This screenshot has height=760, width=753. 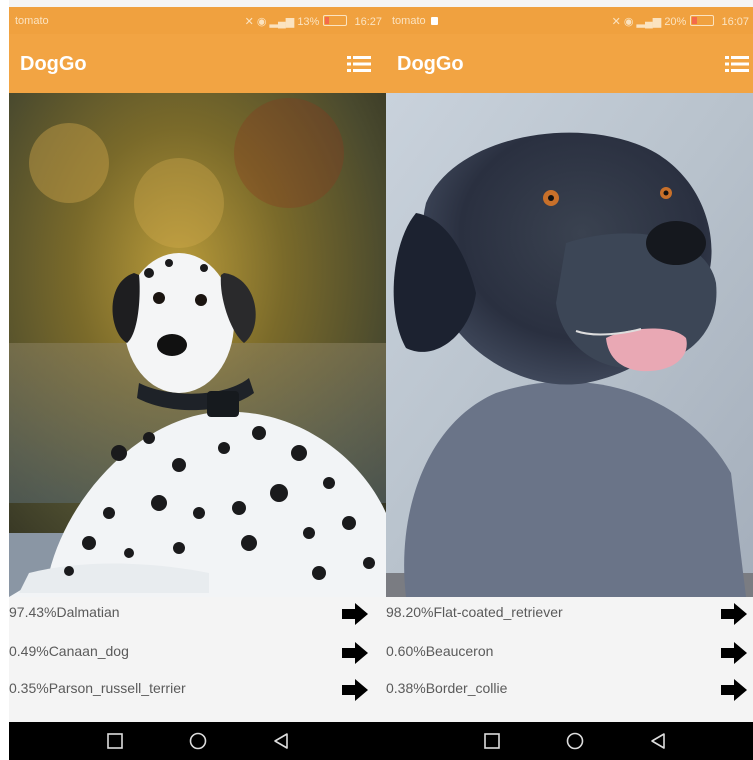 I want to click on status-icons: ✕ ◉ ▂▄▆ 20% 16:07, so click(x=680, y=21).